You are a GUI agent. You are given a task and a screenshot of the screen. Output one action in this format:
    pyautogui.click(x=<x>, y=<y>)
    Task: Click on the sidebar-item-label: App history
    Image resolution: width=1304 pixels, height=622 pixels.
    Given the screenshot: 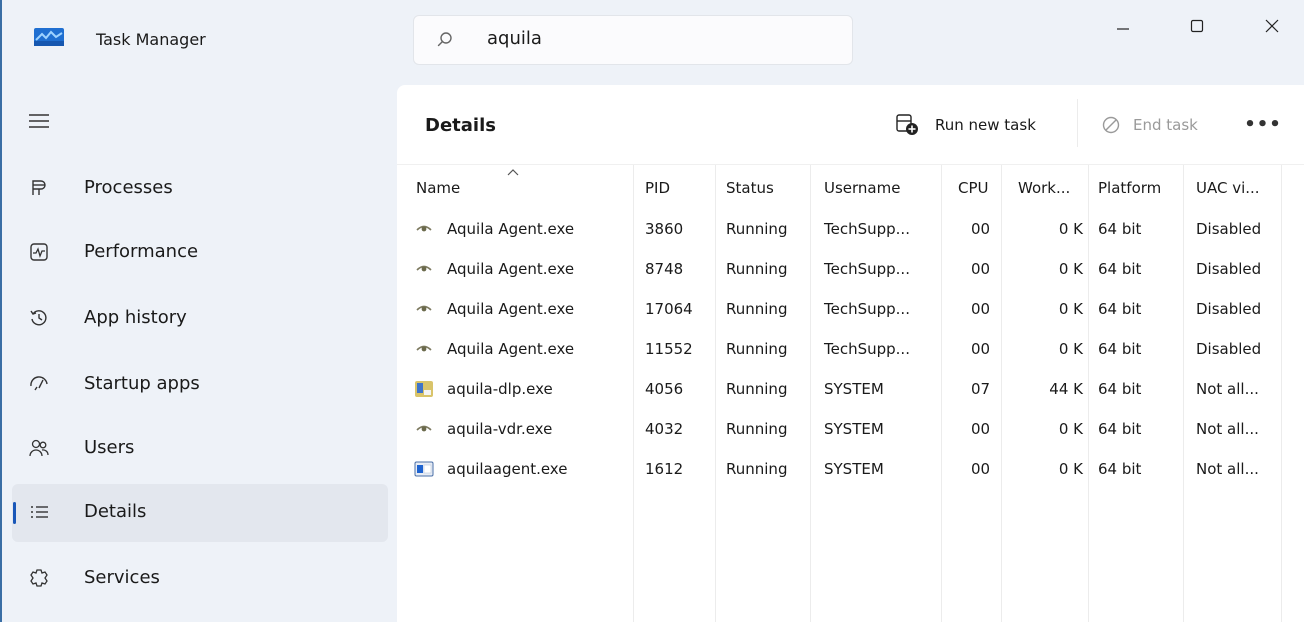 What is the action you would take?
    pyautogui.click(x=135, y=317)
    